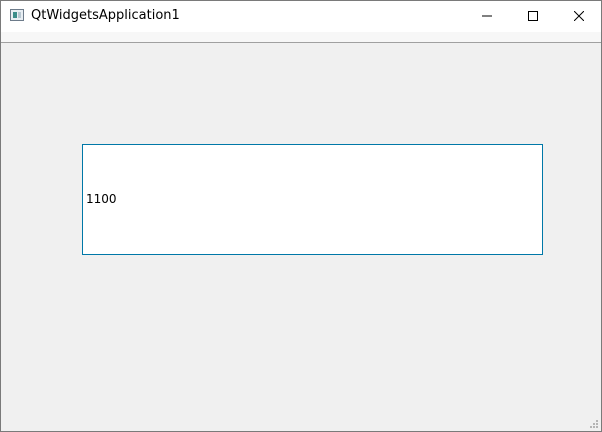  What do you see at coordinates (17, 15) in the screenshot?
I see `app-icon` at bounding box center [17, 15].